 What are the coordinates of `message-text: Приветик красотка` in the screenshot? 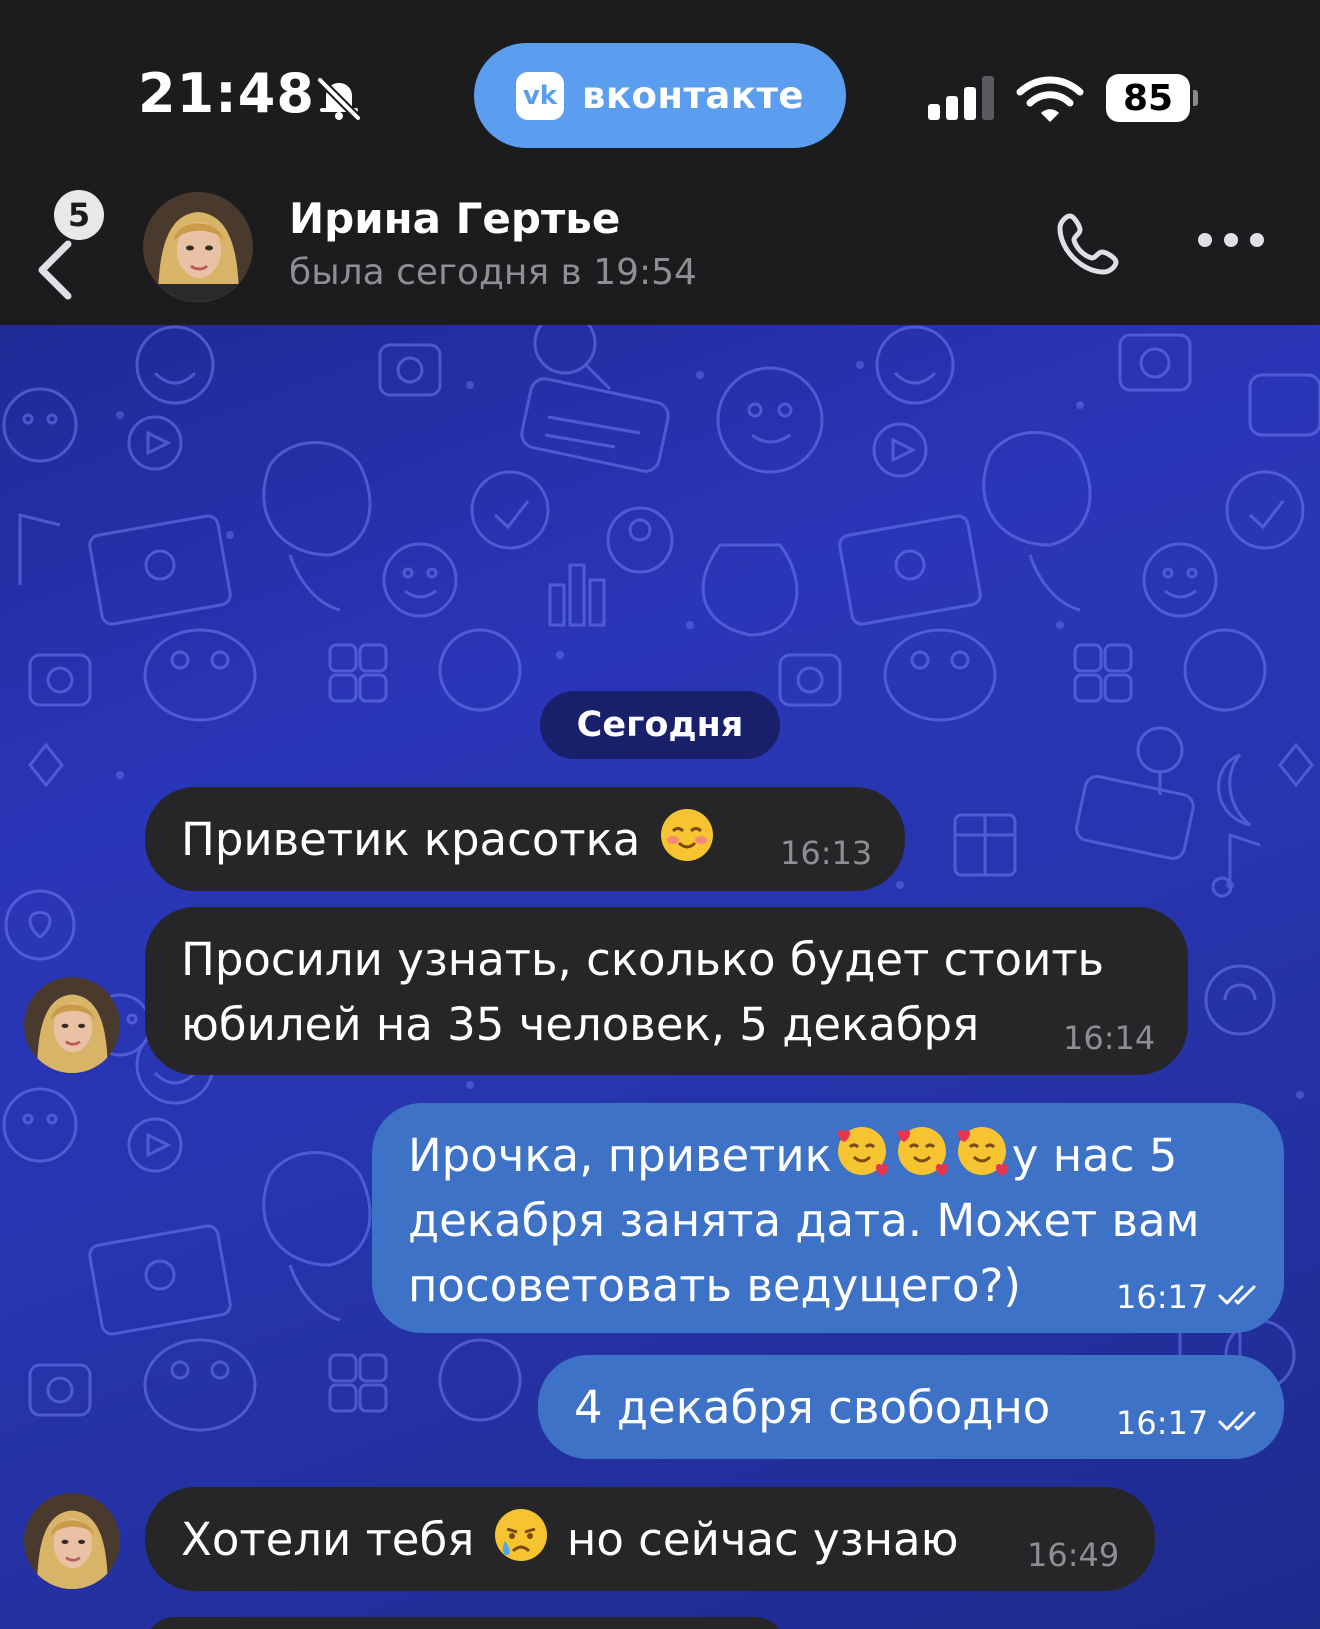 It's located at (450, 839).